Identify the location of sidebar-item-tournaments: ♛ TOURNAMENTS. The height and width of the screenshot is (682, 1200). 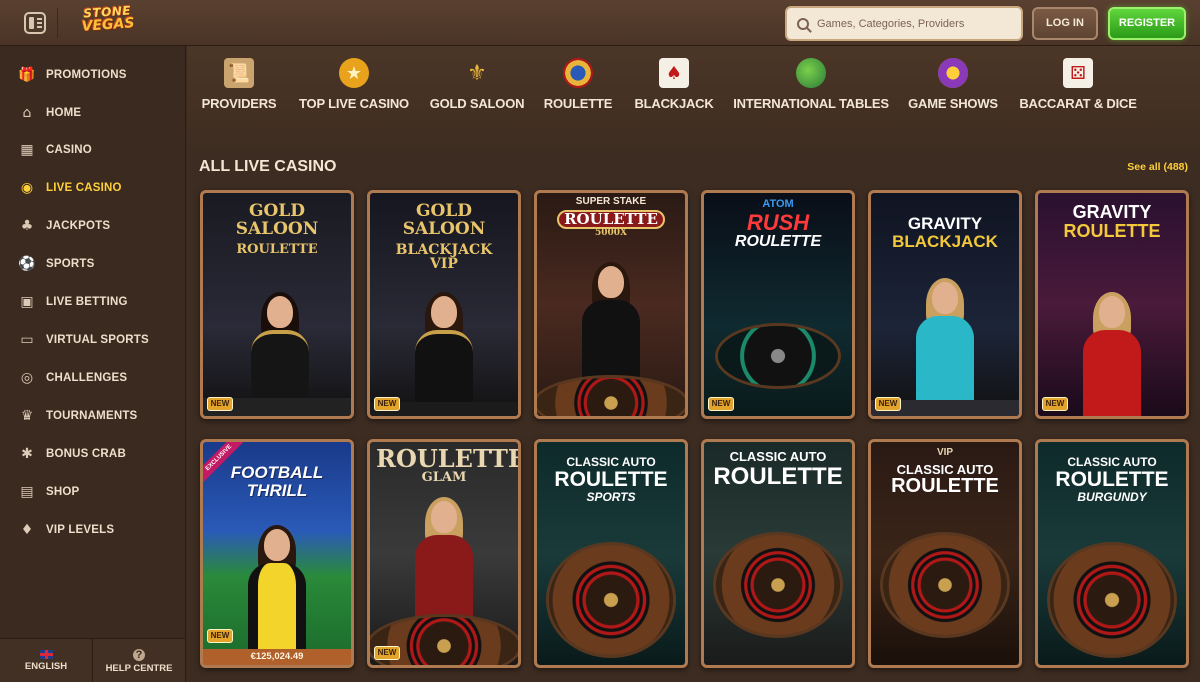
(93, 416).